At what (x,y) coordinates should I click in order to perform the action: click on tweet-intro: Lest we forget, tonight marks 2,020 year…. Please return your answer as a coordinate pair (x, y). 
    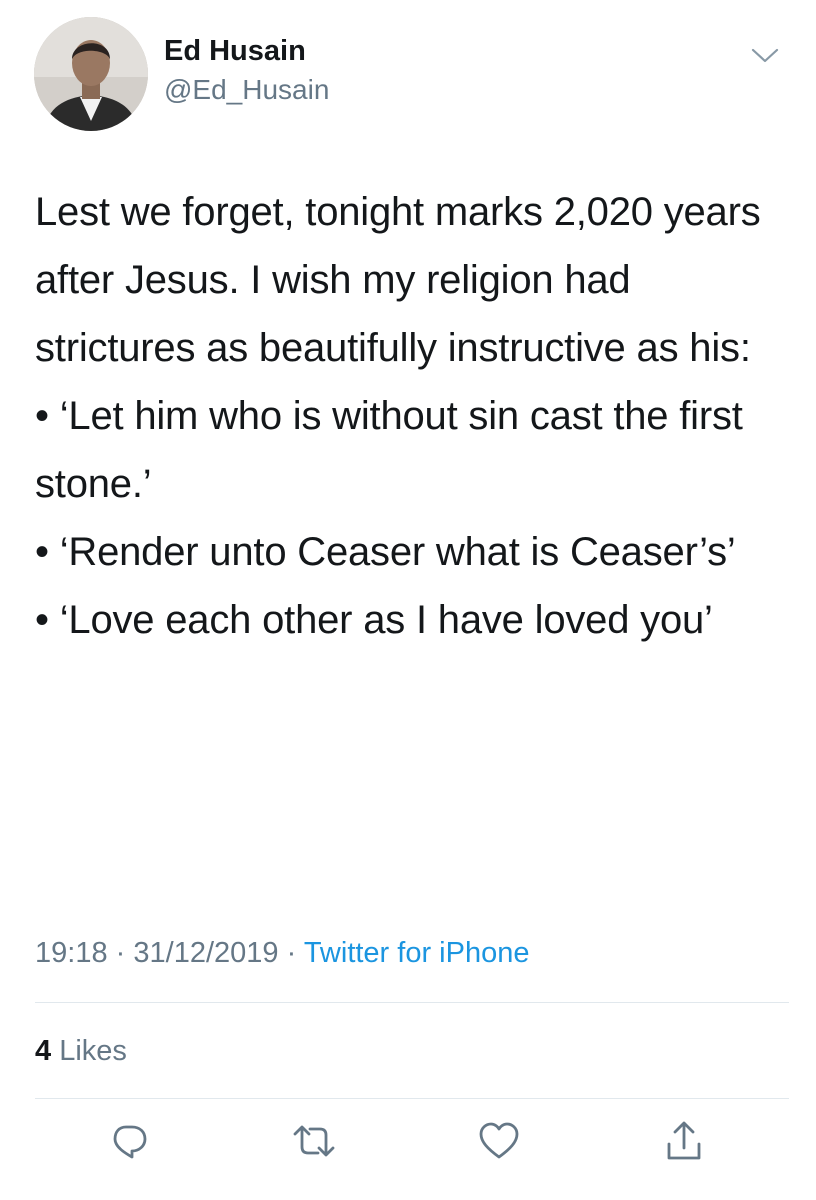
    Looking at the image, I should click on (398, 280).